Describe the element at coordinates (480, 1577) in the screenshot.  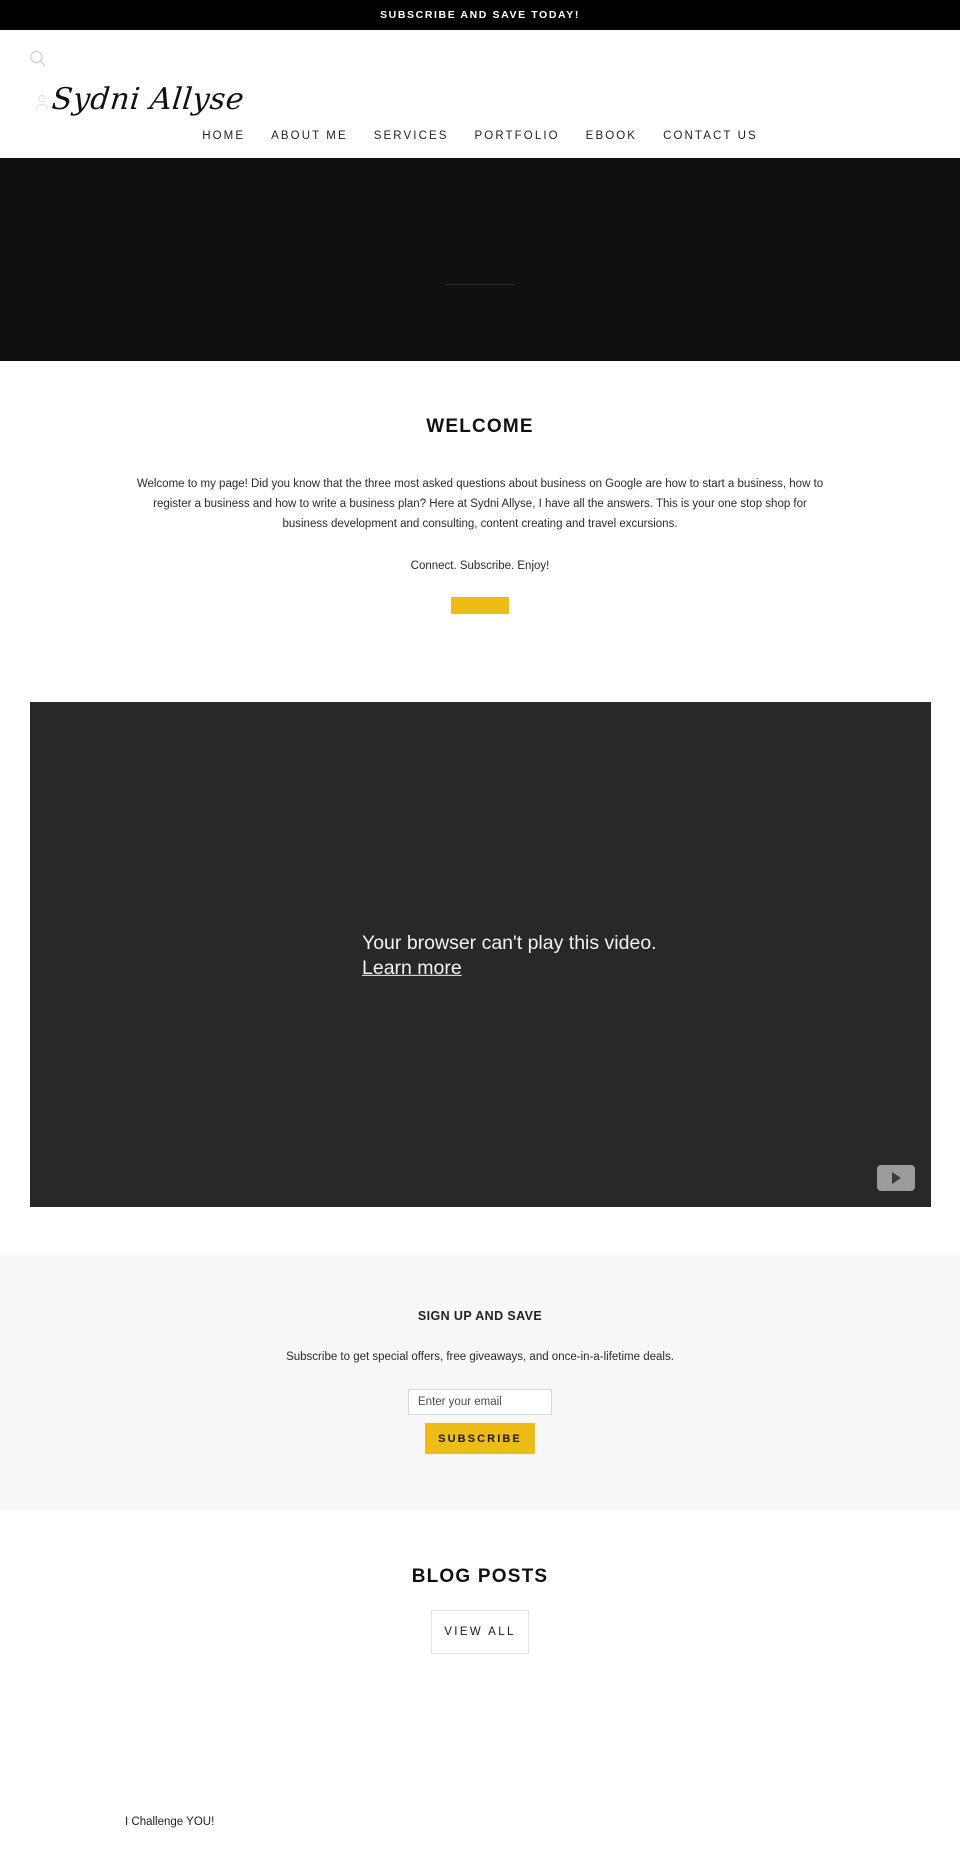
I see `blog-heading: BLOG POSTS` at that location.